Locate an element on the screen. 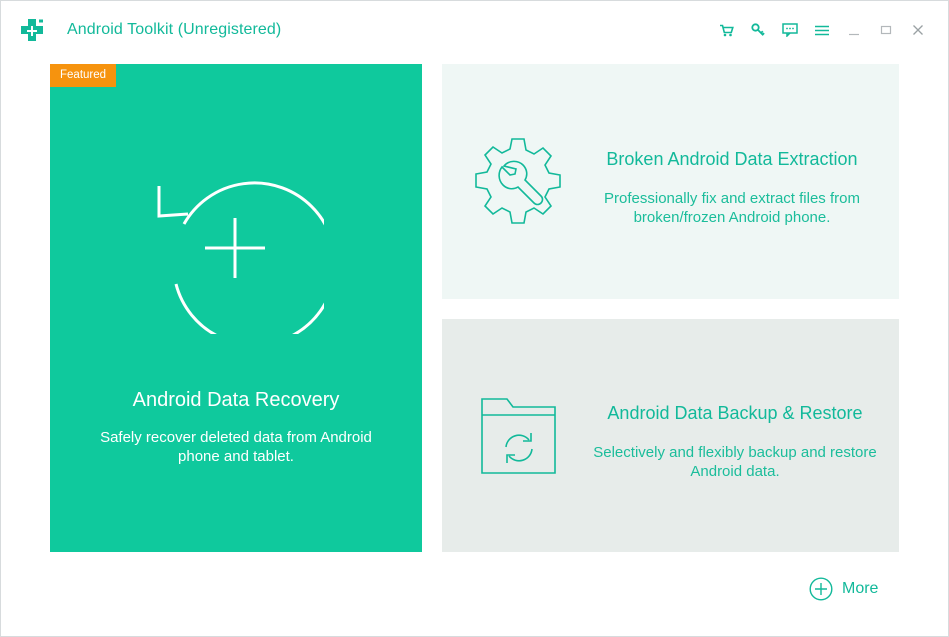 This screenshot has width=949, height=637. menu-icon is located at coordinates (822, 30).